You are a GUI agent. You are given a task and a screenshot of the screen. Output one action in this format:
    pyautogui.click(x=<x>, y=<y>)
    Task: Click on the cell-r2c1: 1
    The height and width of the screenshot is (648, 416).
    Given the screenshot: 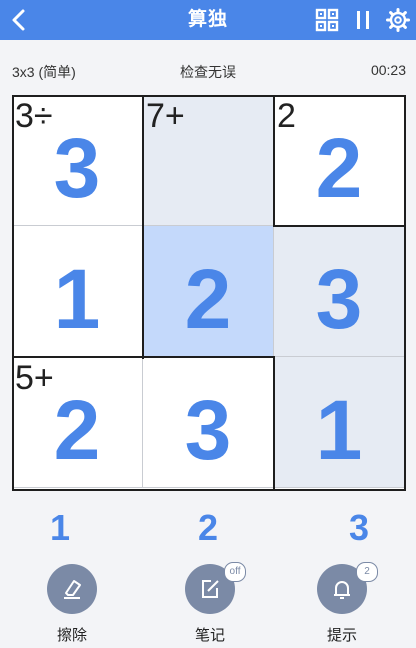 What is the action you would take?
    pyautogui.click(x=77, y=291)
    